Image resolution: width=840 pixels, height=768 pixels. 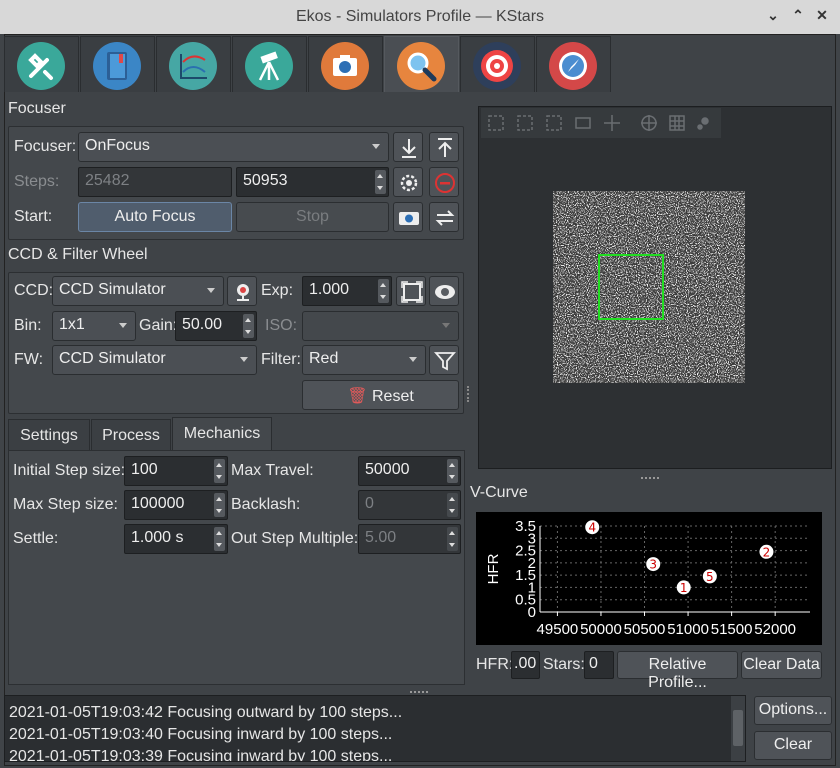 What do you see at coordinates (219, 471) in the screenshot?
I see `initial-step-spinner` at bounding box center [219, 471].